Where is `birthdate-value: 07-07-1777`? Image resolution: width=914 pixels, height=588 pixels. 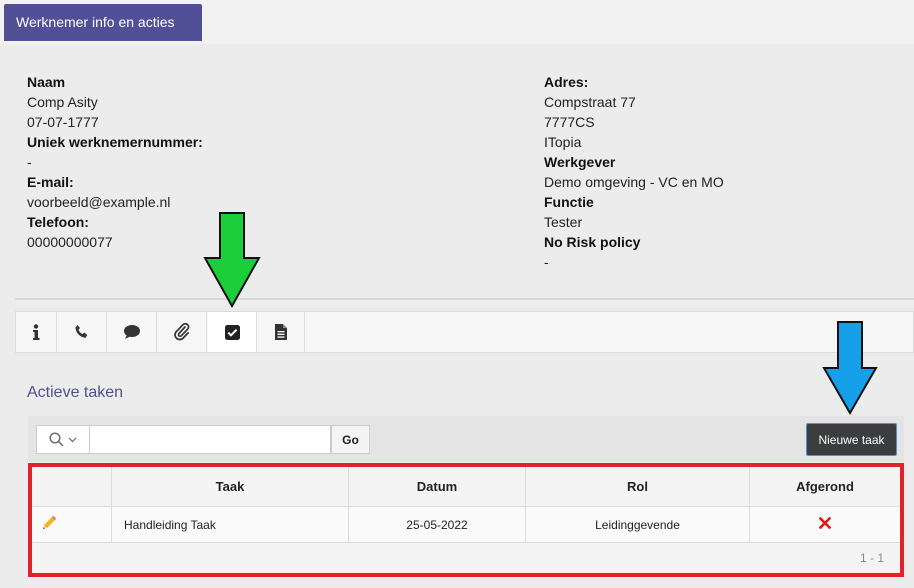 birthdate-value: 07-07-1777 is located at coordinates (63, 122).